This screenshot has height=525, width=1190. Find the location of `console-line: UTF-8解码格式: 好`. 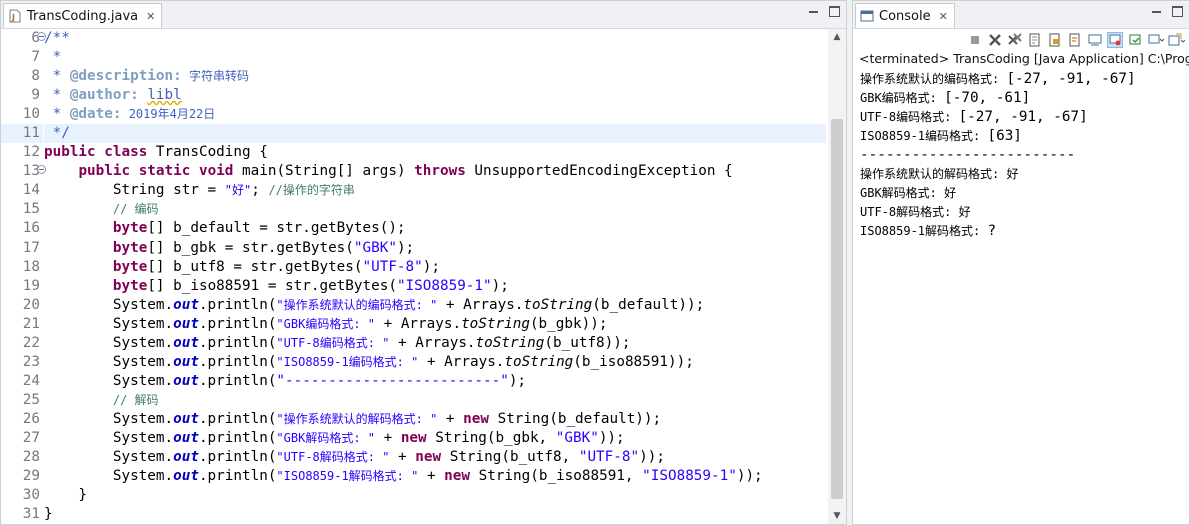

console-line: UTF-8解码格式: 好 is located at coordinates (998, 212).